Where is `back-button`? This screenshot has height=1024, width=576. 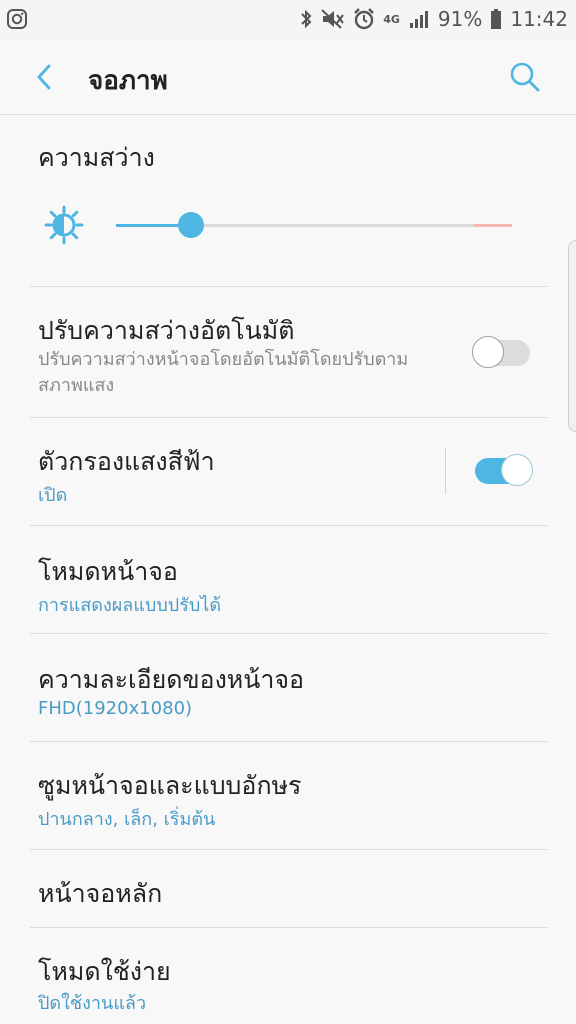 back-button is located at coordinates (45, 77).